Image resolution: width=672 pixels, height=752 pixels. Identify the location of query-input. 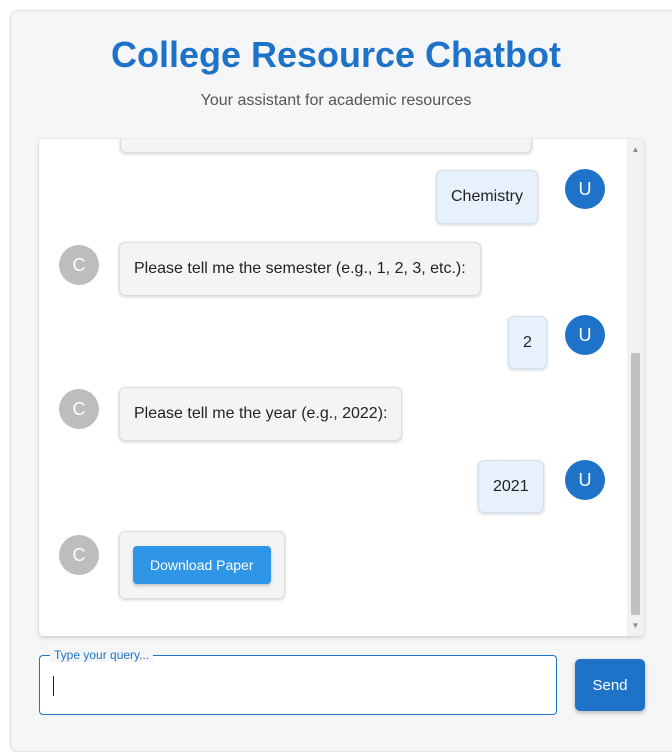
(299, 686).